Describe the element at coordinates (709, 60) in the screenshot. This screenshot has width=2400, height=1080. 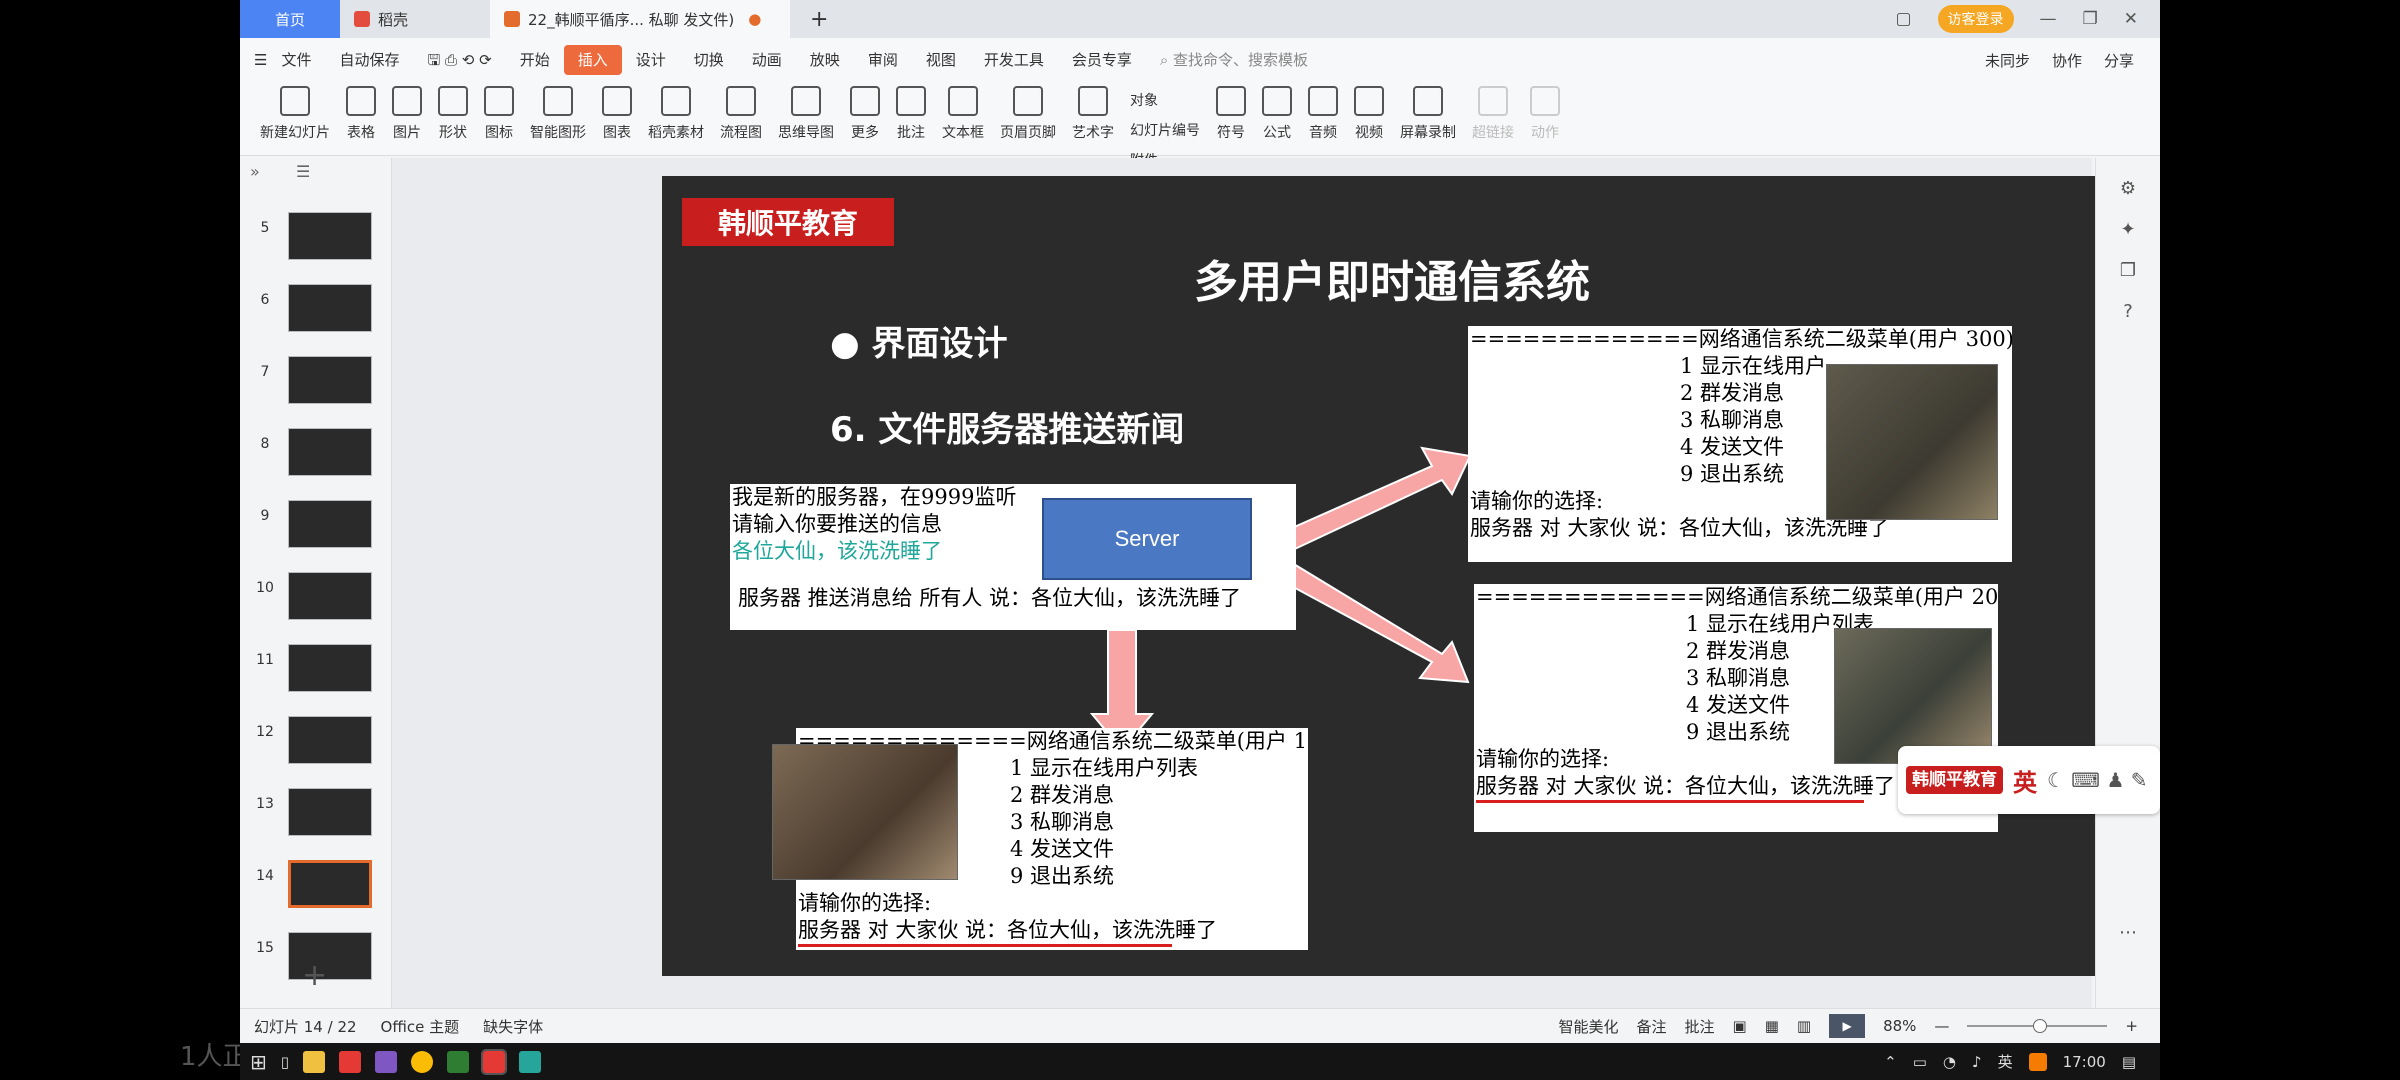
I see `menu-transition: 切换` at that location.